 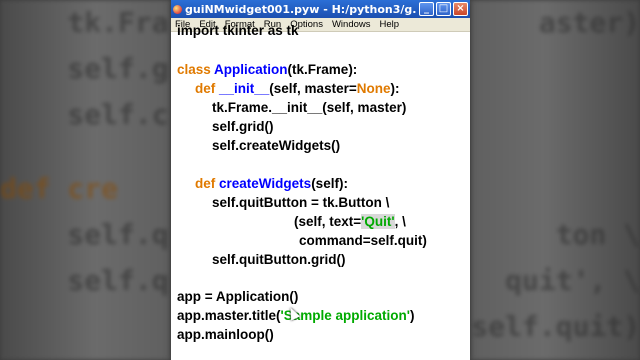 I want to click on init-params-end: ):, so click(x=395, y=88).